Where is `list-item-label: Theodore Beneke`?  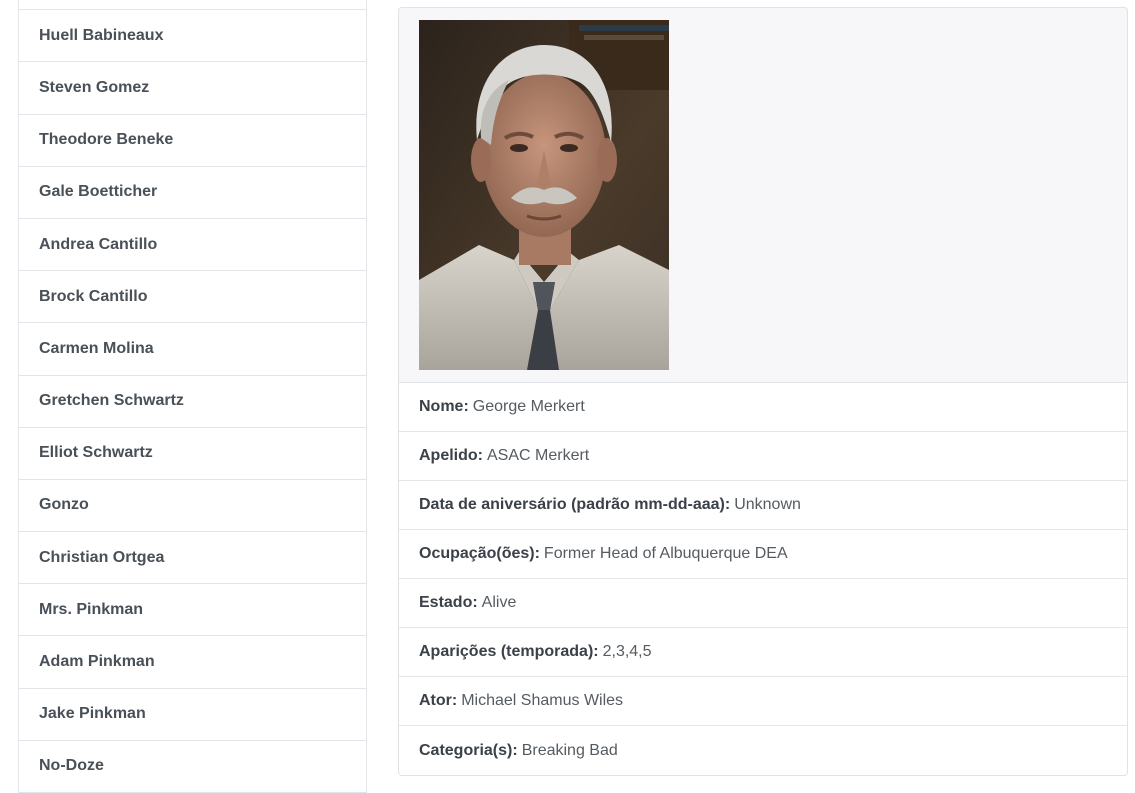 list-item-label: Theodore Beneke is located at coordinates (106, 140).